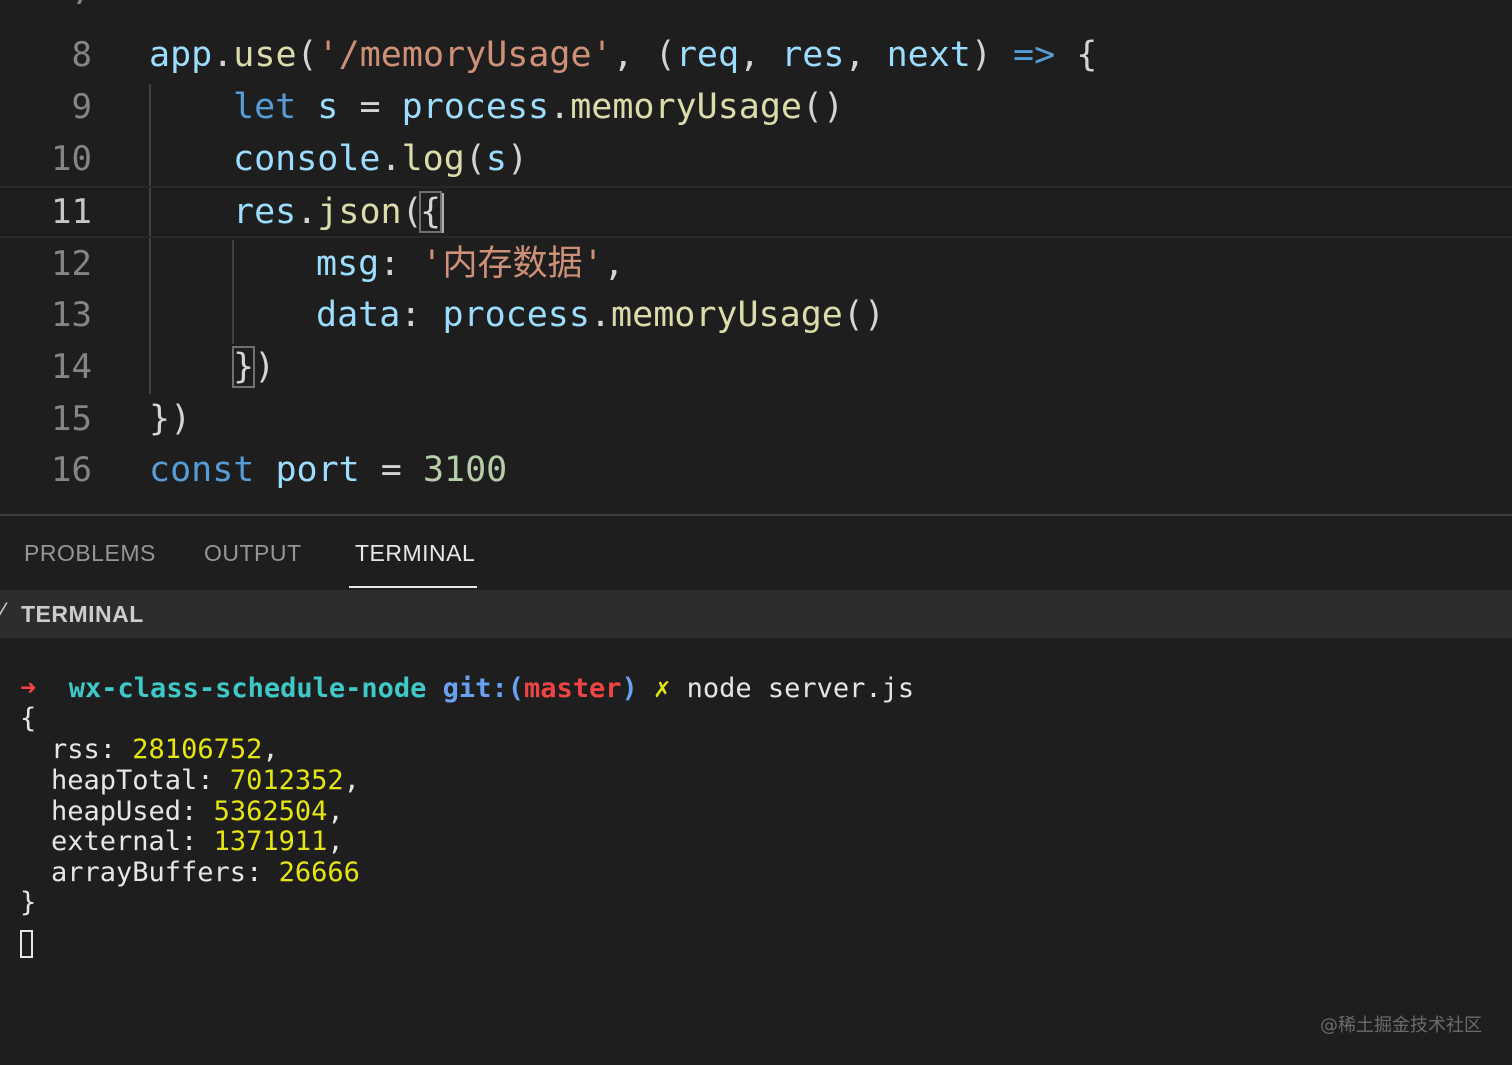 Image resolution: width=1512 pixels, height=1065 pixels. Describe the element at coordinates (205, 780) in the screenshot. I see `terminal-output-line: heapTotal: 7012352,` at that location.